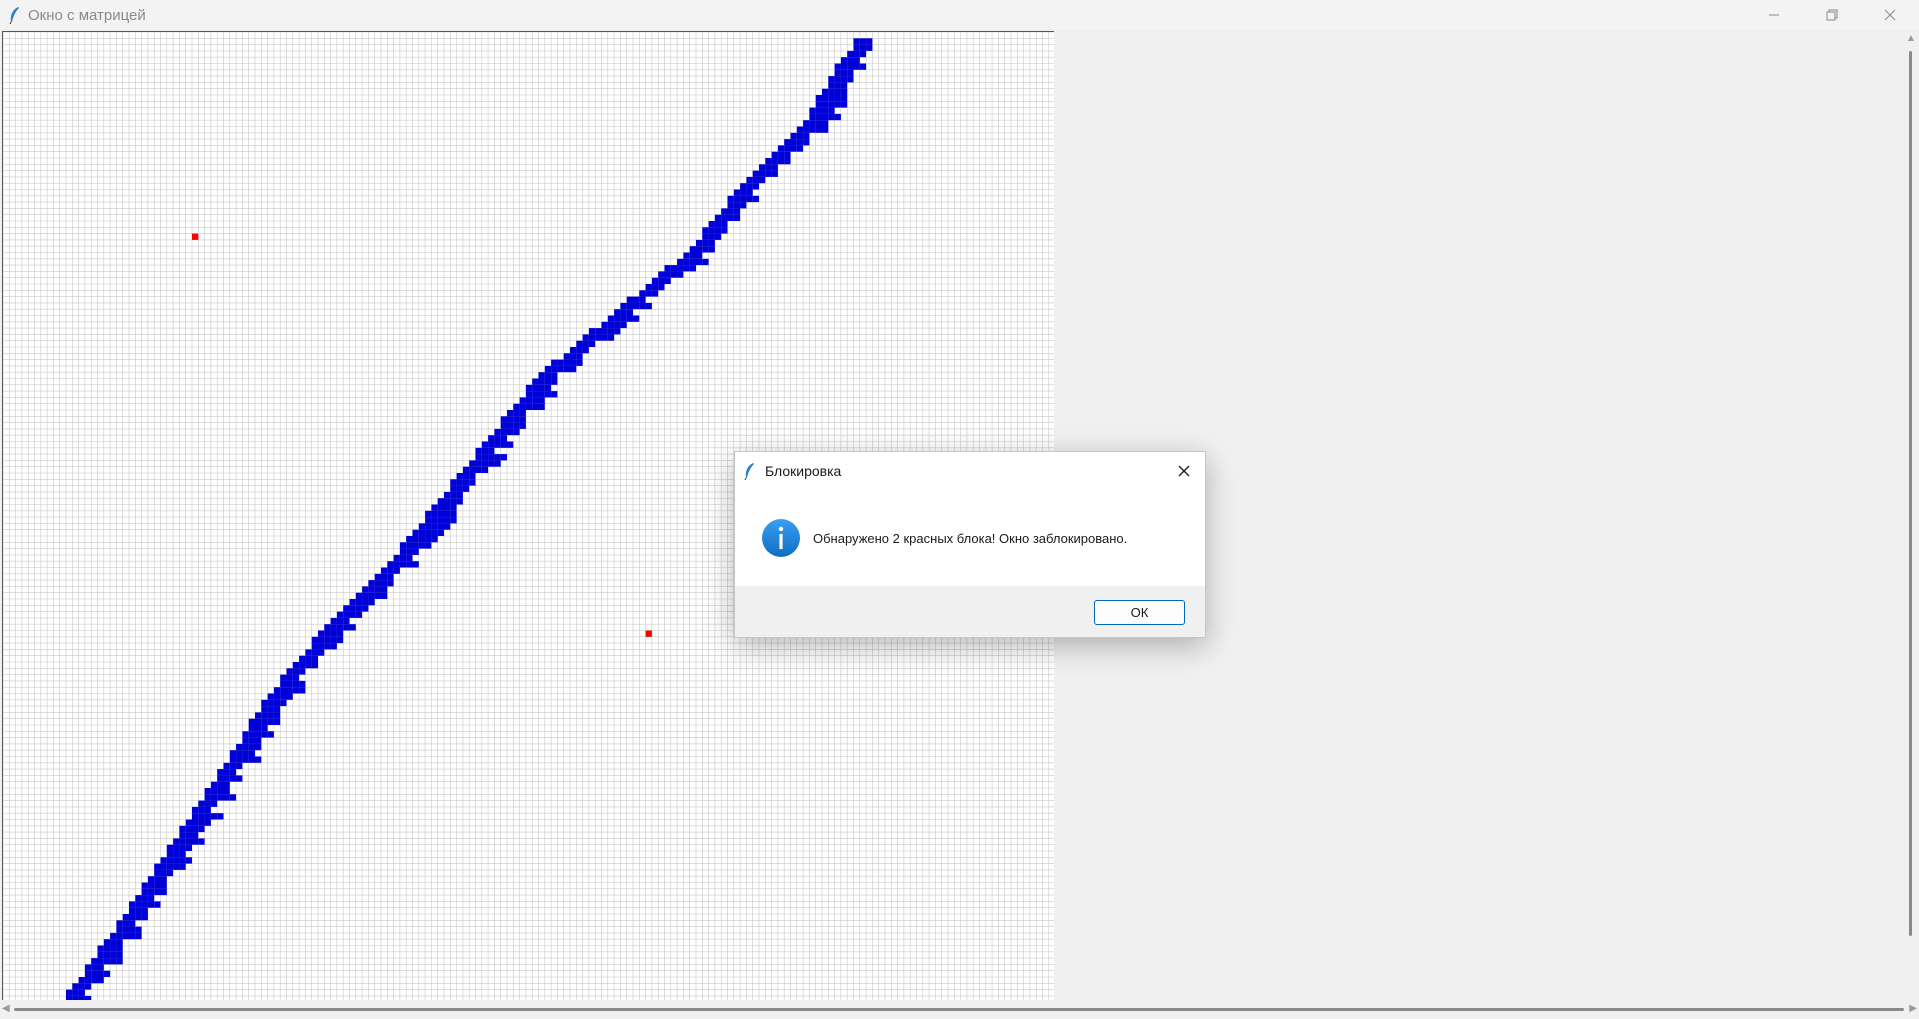 The width and height of the screenshot is (1919, 1019). I want to click on dialog-close-button, so click(1184, 471).